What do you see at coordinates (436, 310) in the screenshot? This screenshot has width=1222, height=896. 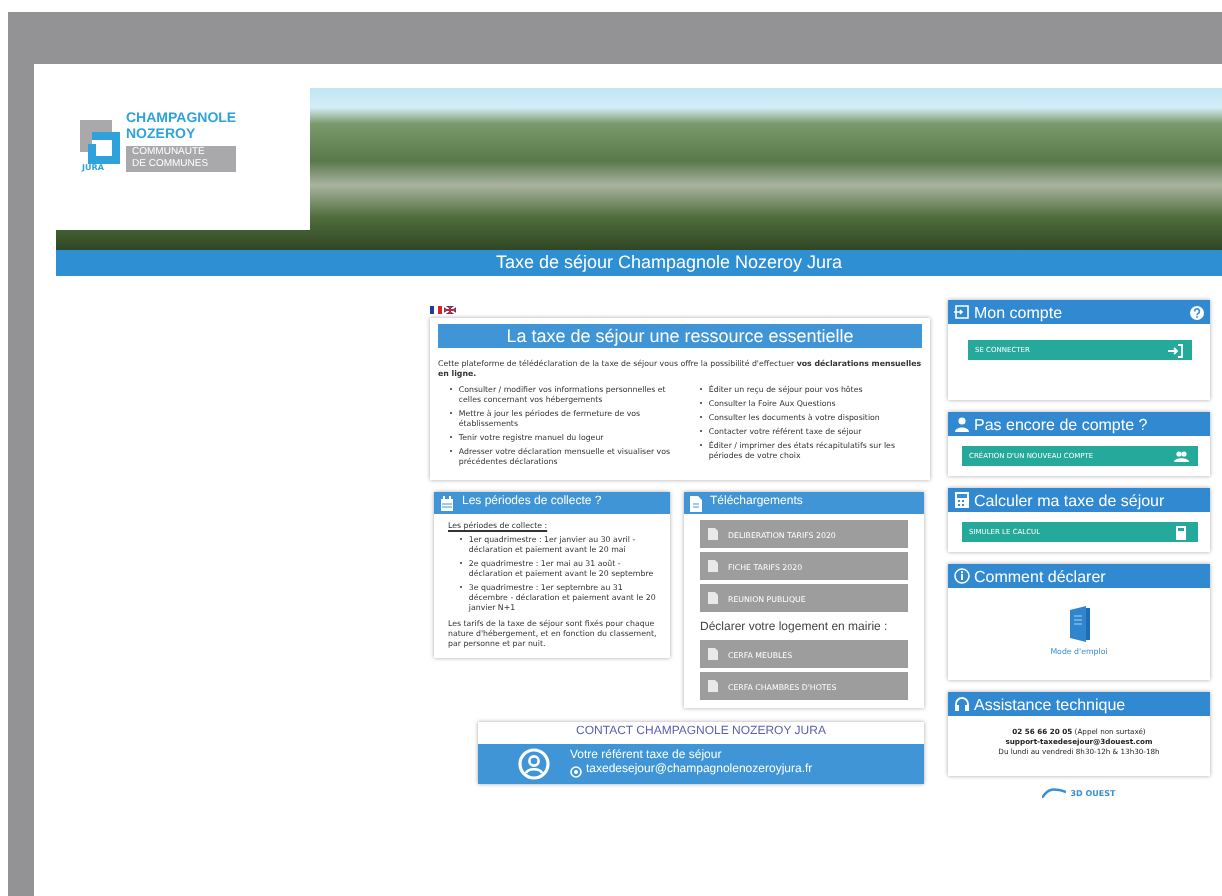 I see `french-flag-icon` at bounding box center [436, 310].